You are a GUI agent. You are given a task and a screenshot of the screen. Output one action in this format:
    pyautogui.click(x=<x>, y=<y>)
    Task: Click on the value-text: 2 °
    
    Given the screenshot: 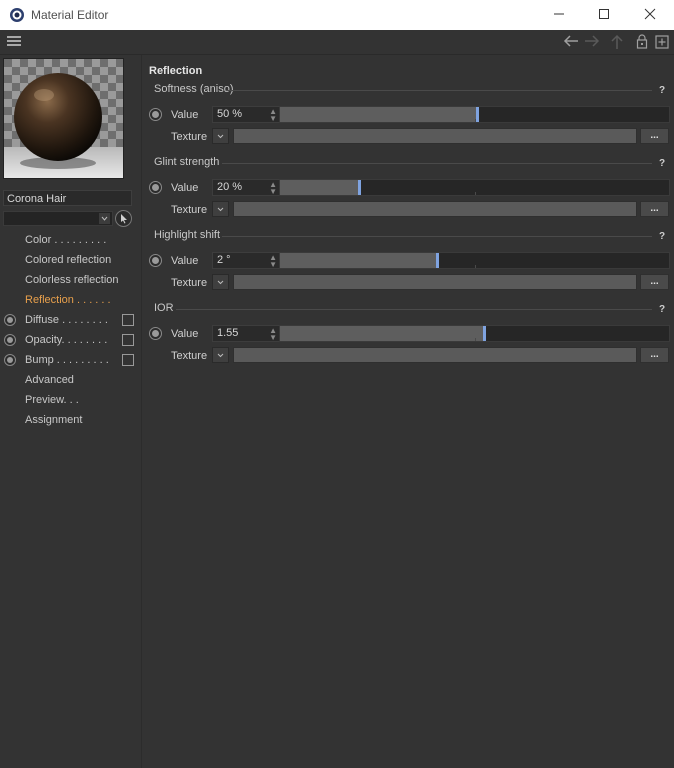 What is the action you would take?
    pyautogui.click(x=224, y=260)
    